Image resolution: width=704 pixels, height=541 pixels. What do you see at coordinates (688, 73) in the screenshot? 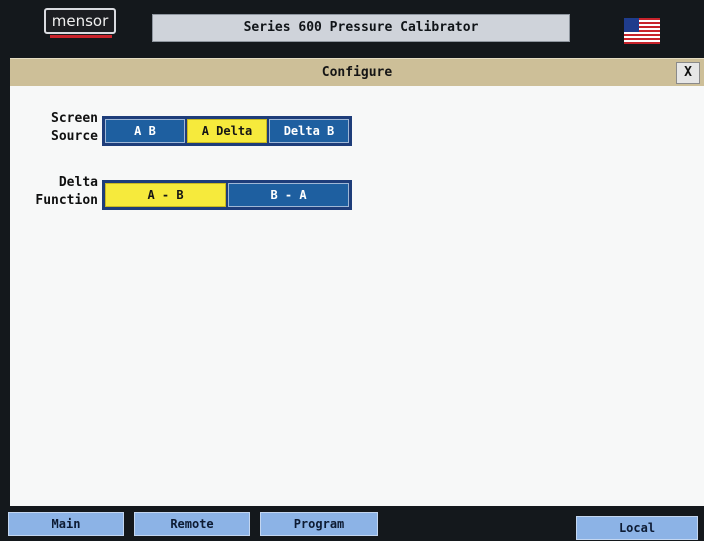
I see `close-button: X` at bounding box center [688, 73].